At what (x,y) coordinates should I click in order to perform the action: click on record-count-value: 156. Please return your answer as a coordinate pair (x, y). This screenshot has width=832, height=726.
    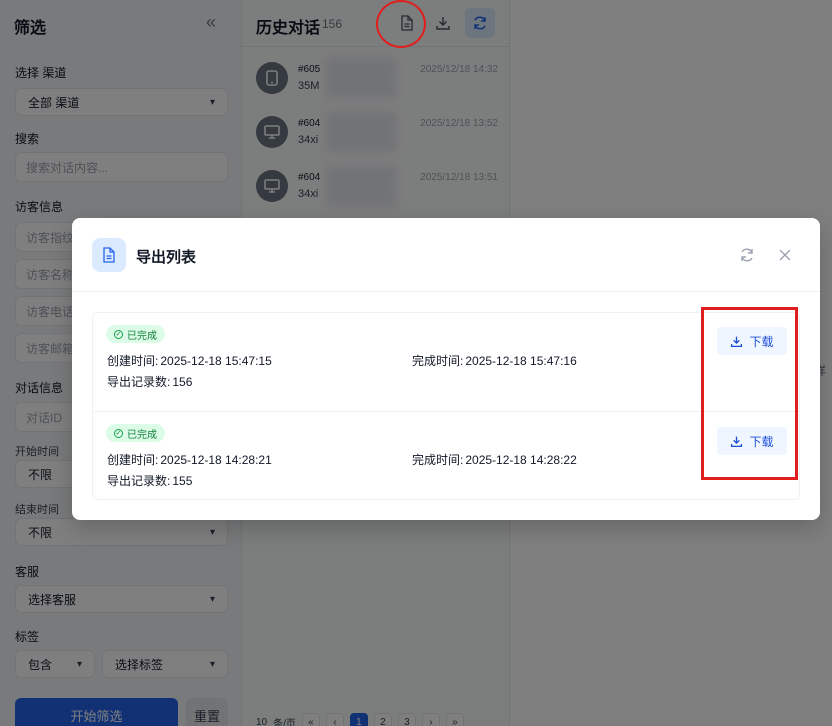
    Looking at the image, I should click on (182, 382).